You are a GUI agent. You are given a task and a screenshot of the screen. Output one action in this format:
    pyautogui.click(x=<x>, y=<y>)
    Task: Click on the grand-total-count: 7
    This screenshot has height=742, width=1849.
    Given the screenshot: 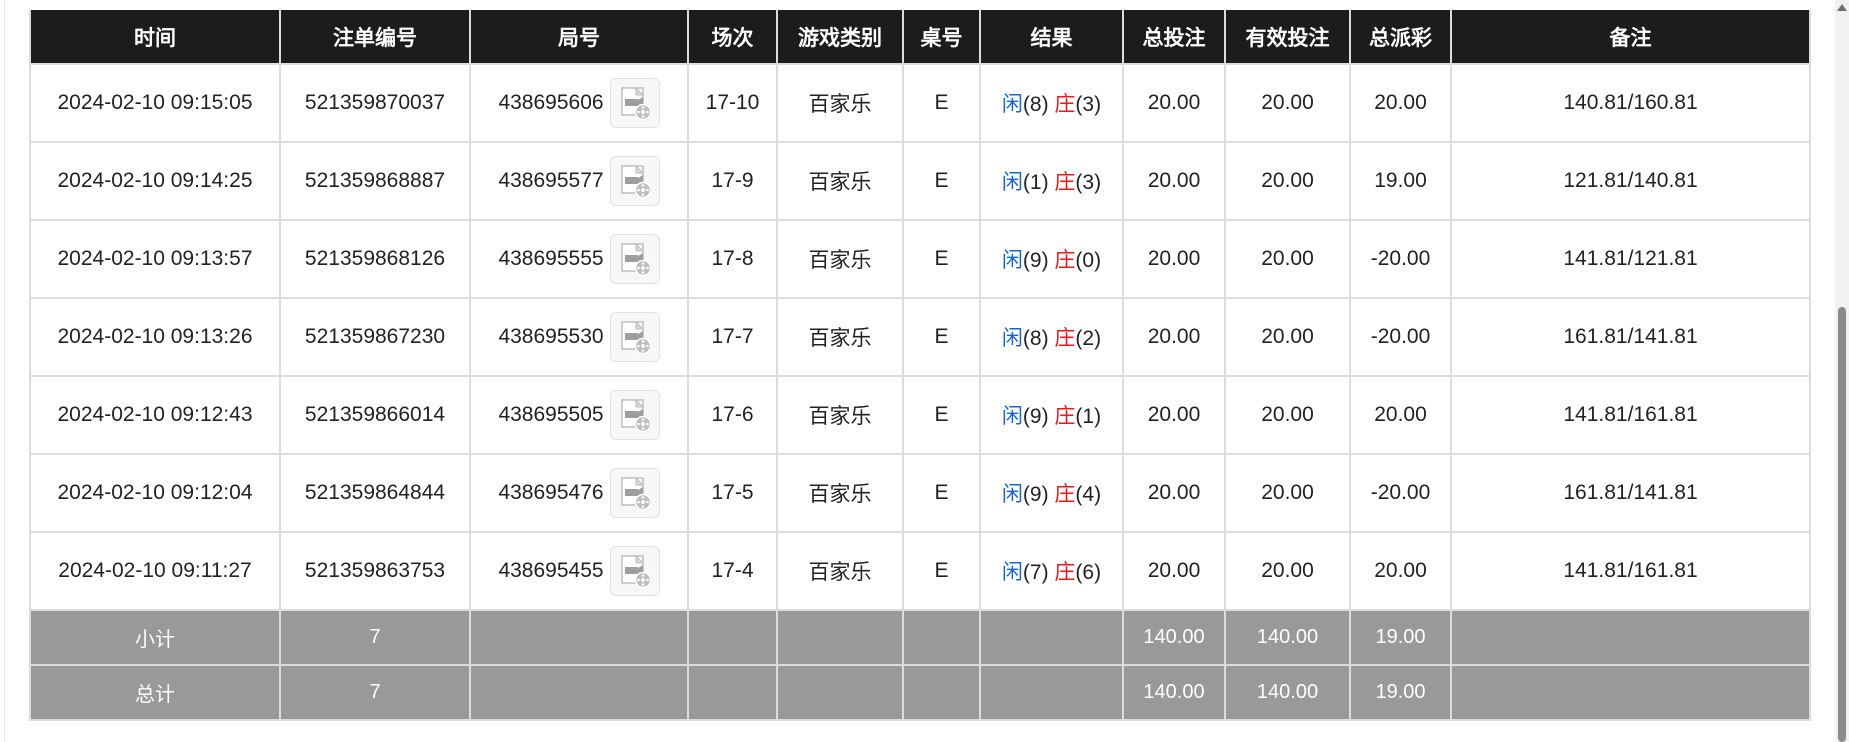 What is the action you would take?
    pyautogui.click(x=375, y=692)
    